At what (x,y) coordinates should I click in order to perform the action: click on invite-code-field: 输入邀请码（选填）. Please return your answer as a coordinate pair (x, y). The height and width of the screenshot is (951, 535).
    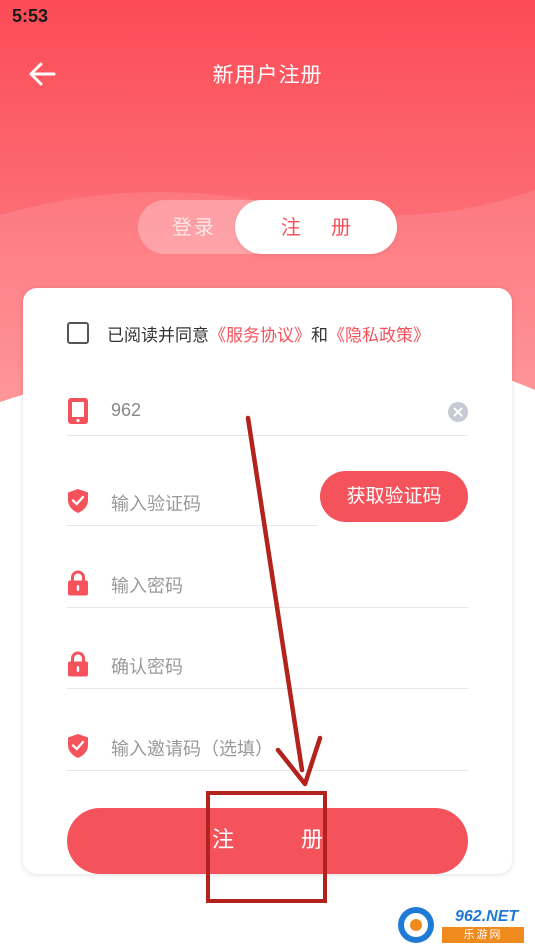
    Looking at the image, I should click on (267, 749).